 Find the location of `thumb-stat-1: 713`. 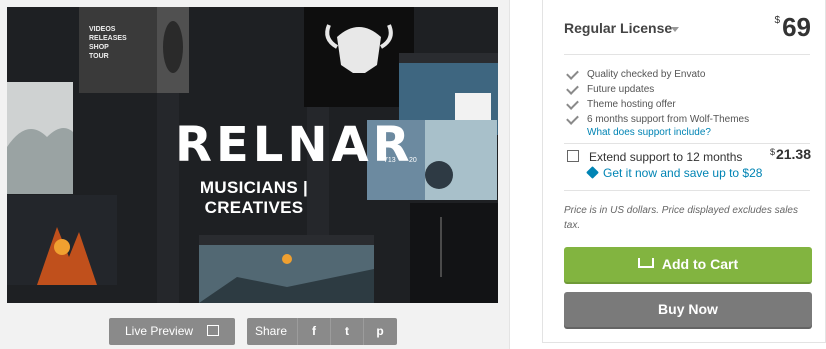

thumb-stat-1: 713 is located at coordinates (390, 160).